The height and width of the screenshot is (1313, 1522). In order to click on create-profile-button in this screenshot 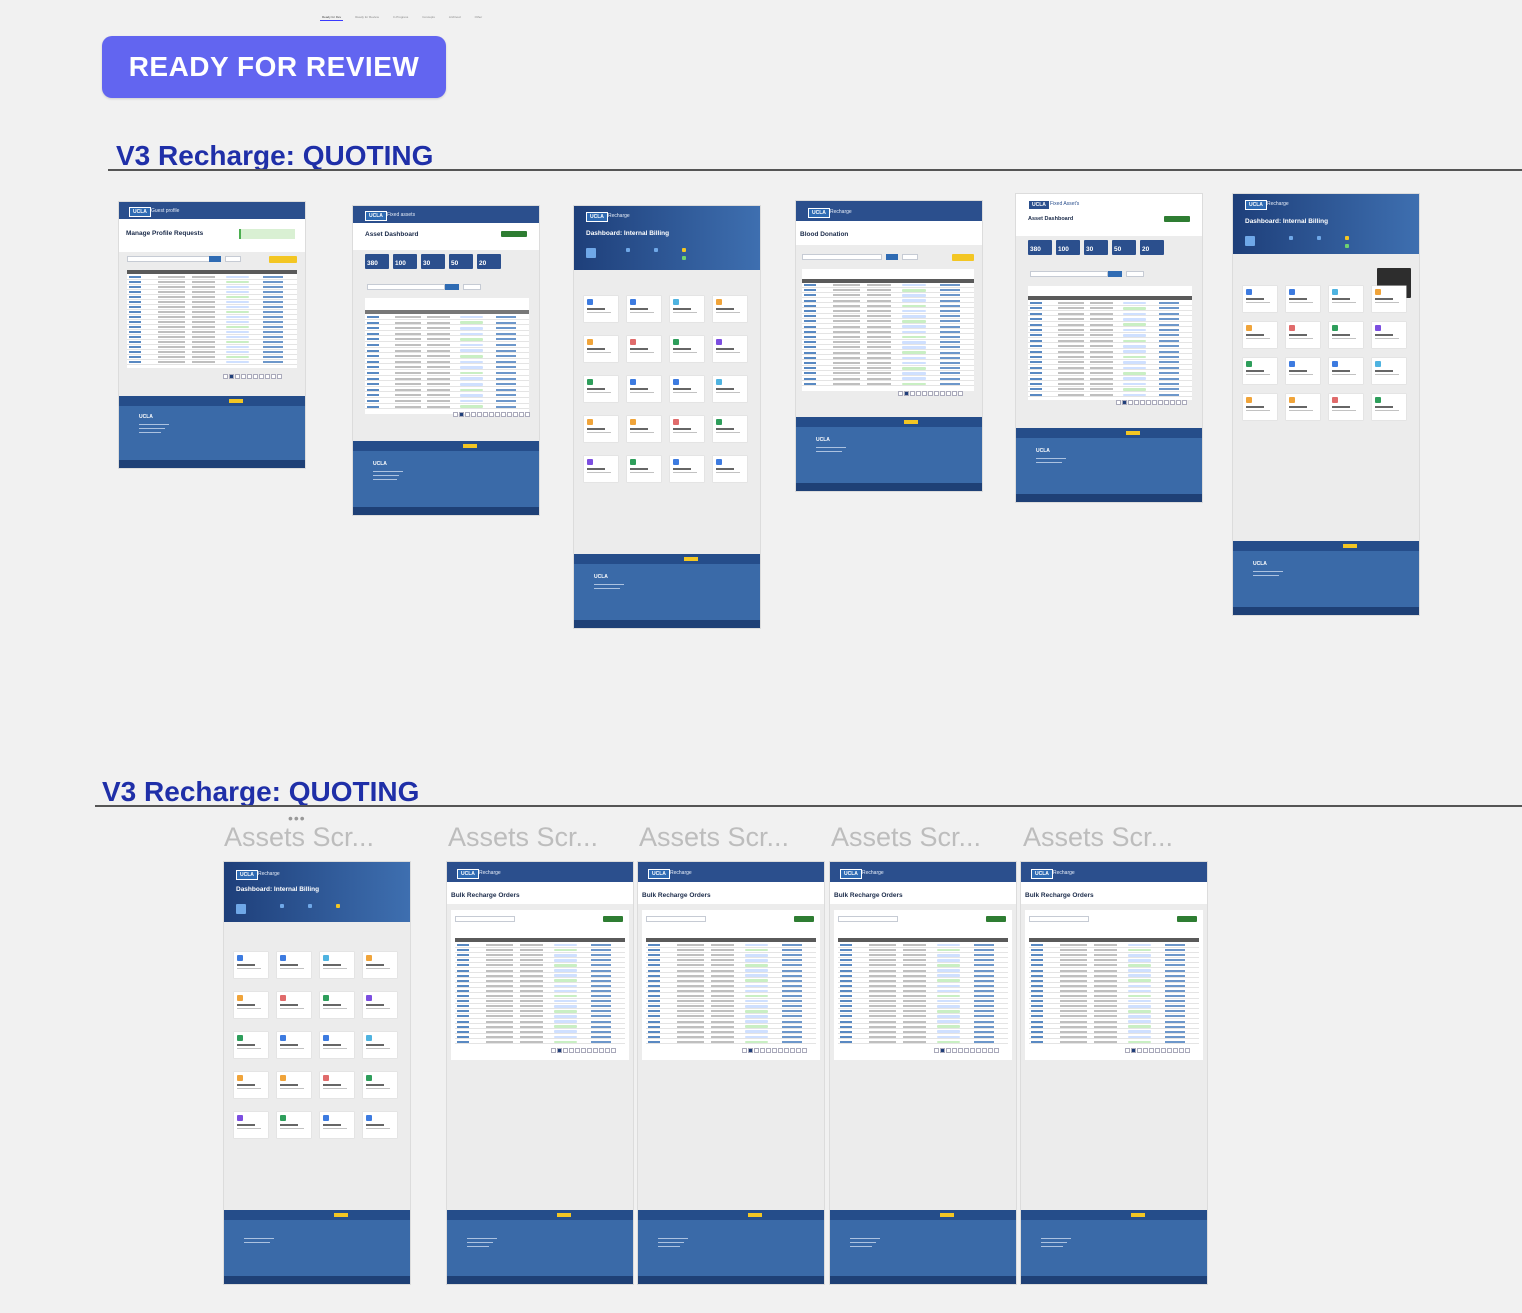, I will do `click(283, 259)`.